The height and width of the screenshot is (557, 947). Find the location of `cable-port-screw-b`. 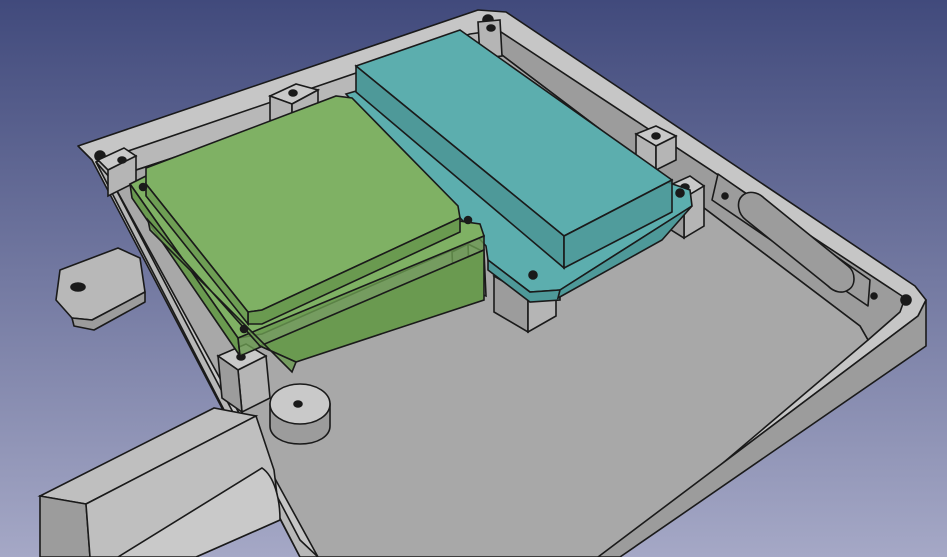

cable-port-screw-b is located at coordinates (874, 296).